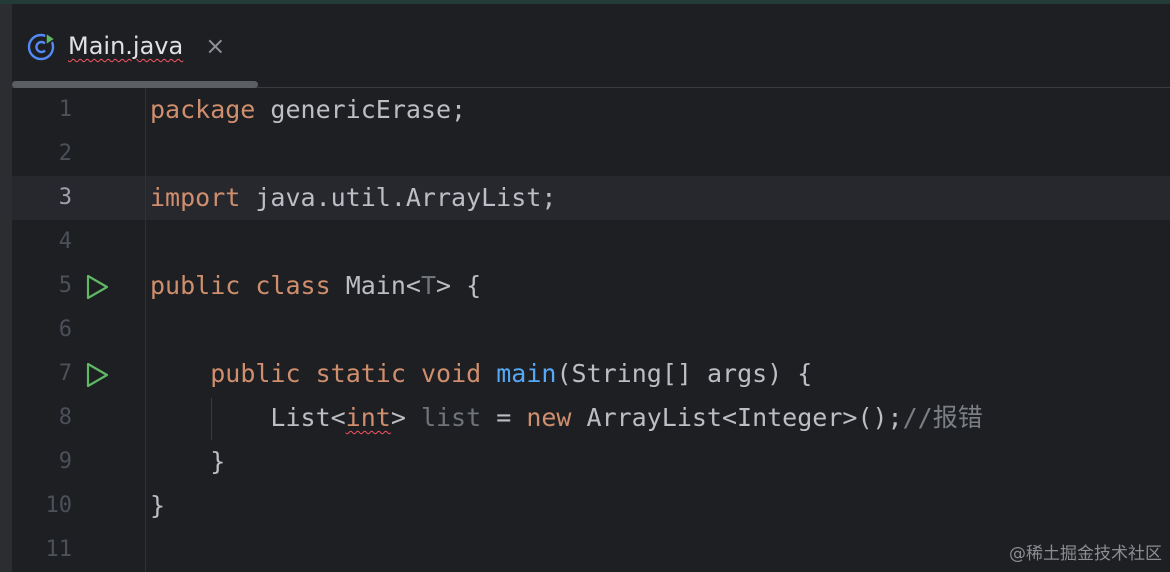 The width and height of the screenshot is (1170, 572). What do you see at coordinates (65, 241) in the screenshot?
I see `line-number: 4` at bounding box center [65, 241].